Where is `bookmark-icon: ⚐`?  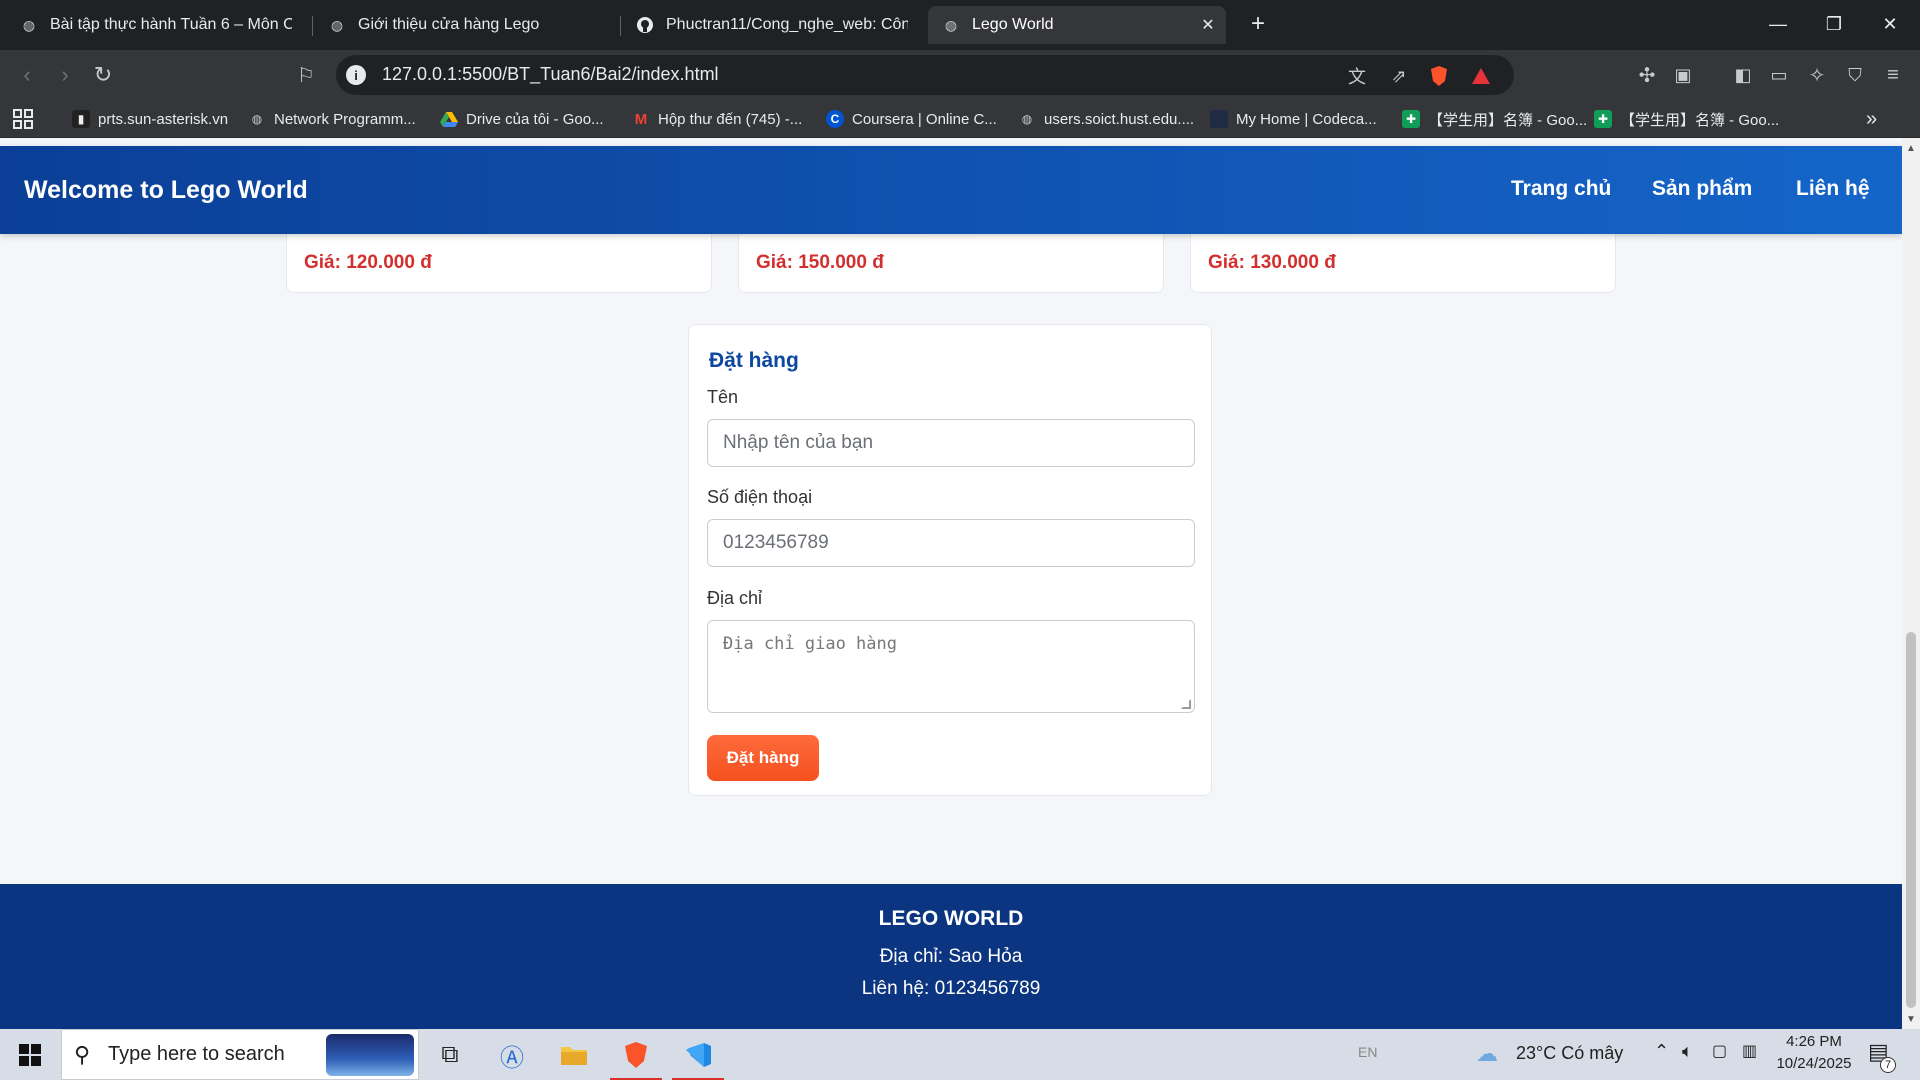
bookmark-icon: ⚐ is located at coordinates (306, 75).